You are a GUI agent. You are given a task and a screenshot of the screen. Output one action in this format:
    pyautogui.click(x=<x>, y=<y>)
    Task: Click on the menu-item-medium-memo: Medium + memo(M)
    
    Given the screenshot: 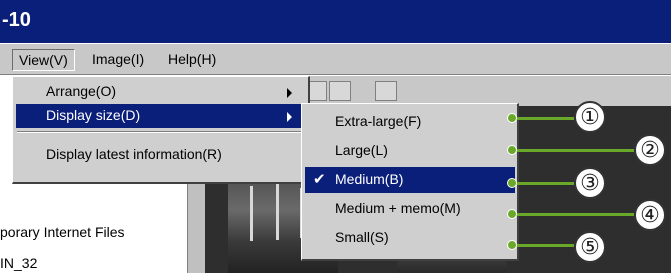 What is the action you would take?
    pyautogui.click(x=410, y=209)
    